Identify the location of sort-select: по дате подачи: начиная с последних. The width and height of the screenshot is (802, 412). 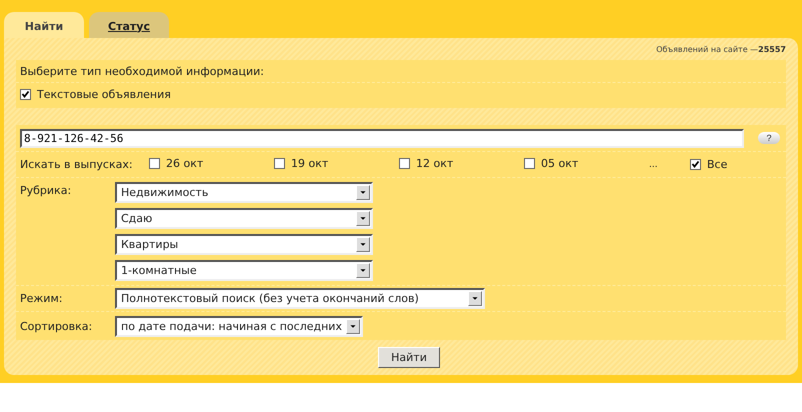
(239, 326).